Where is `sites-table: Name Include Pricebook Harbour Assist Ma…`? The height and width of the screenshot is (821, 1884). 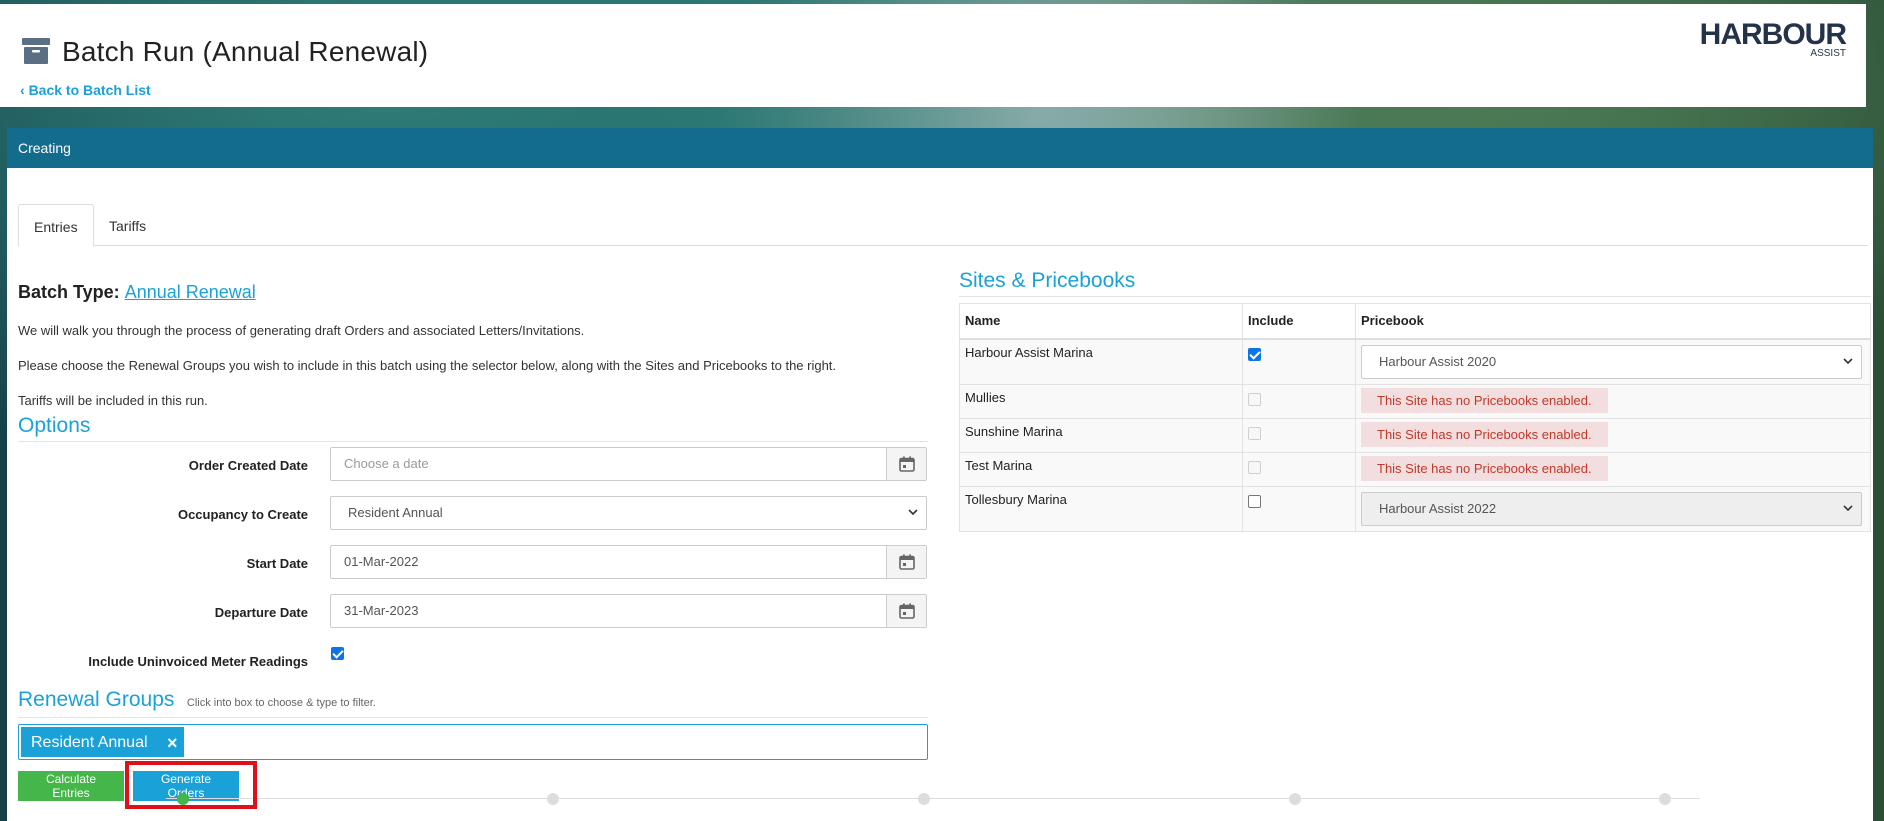 sites-table: Name Include Pricebook Harbour Assist Ma… is located at coordinates (1415, 417).